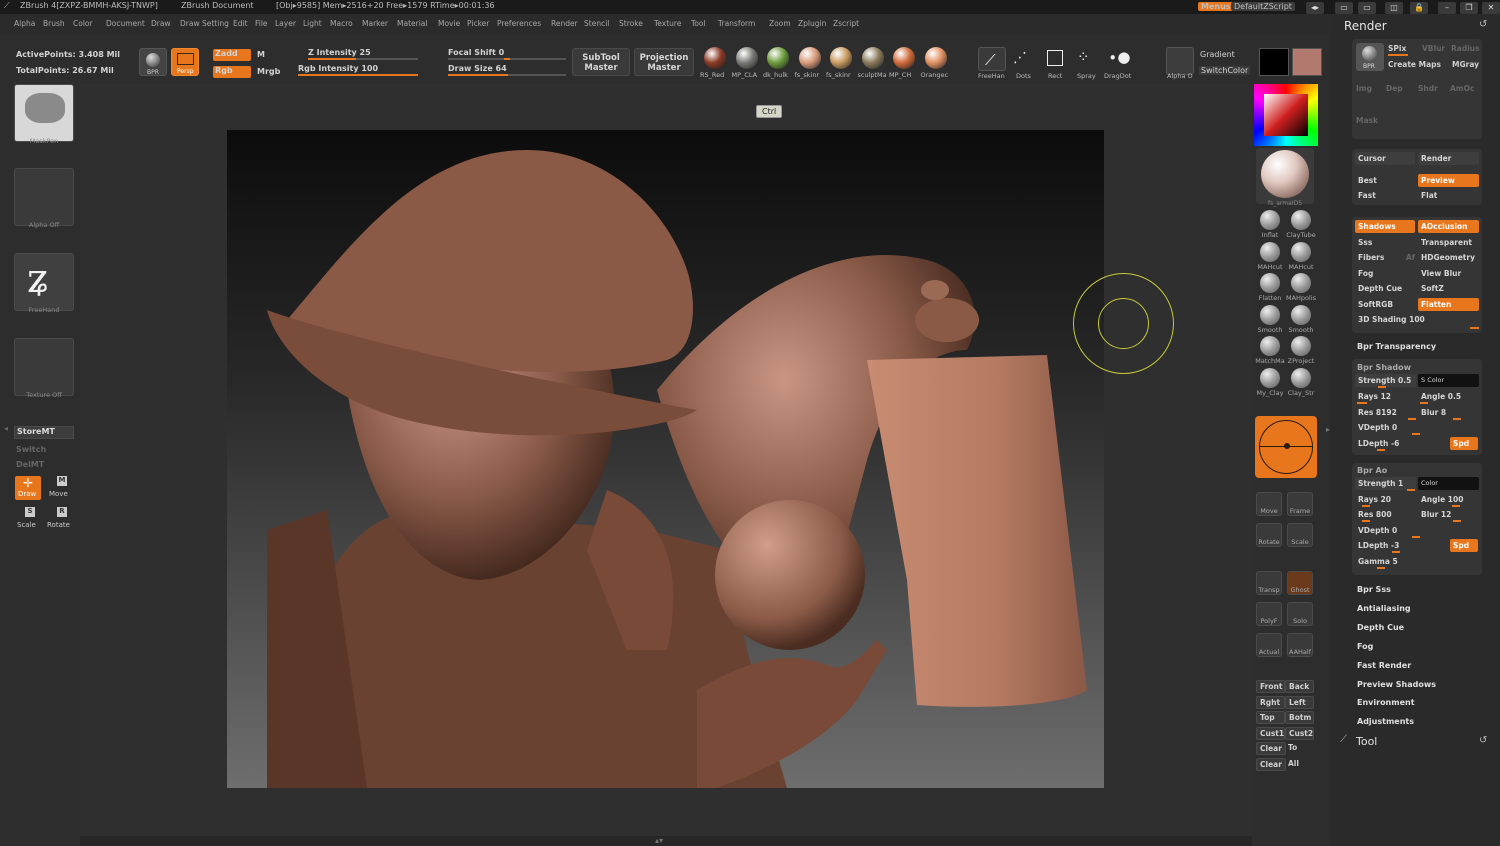 The height and width of the screenshot is (846, 1500). I want to click on draw-size-slider: Draw Size 64, so click(507, 70).